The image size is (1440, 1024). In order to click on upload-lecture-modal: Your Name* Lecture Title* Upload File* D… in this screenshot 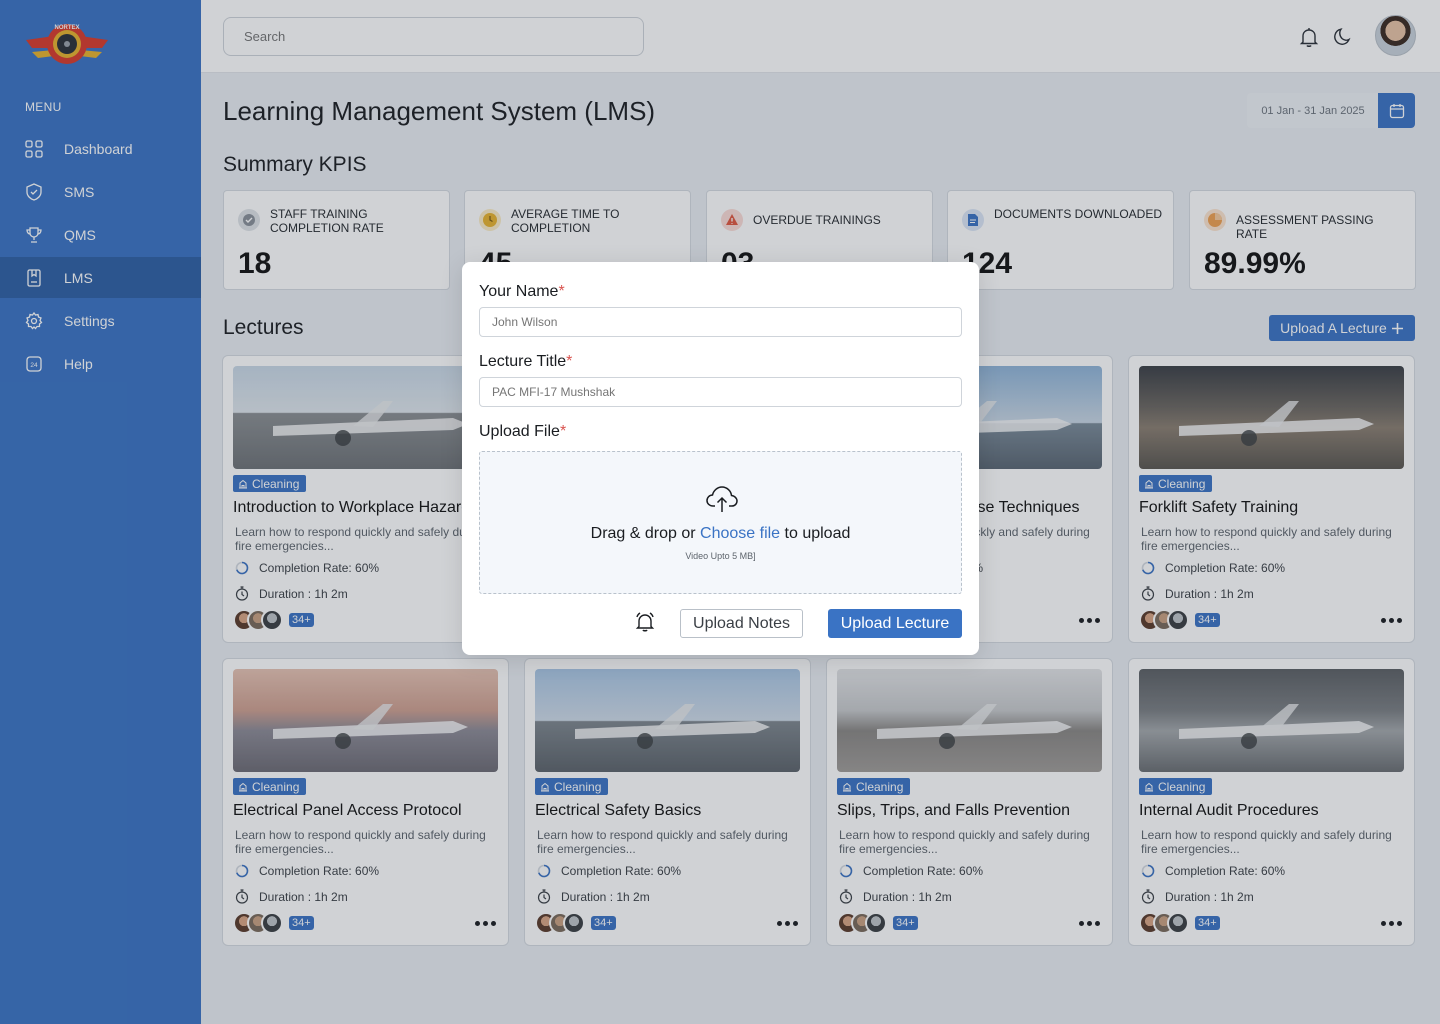, I will do `click(720, 458)`.